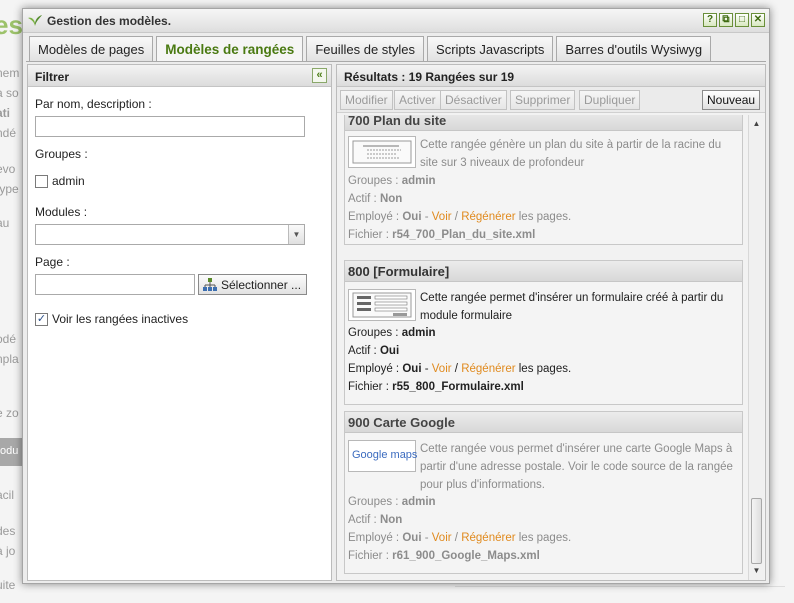 Image resolution: width=794 pixels, height=603 pixels. What do you see at coordinates (41, 319) in the screenshot?
I see `show-inactive-checkbox: ✓` at bounding box center [41, 319].